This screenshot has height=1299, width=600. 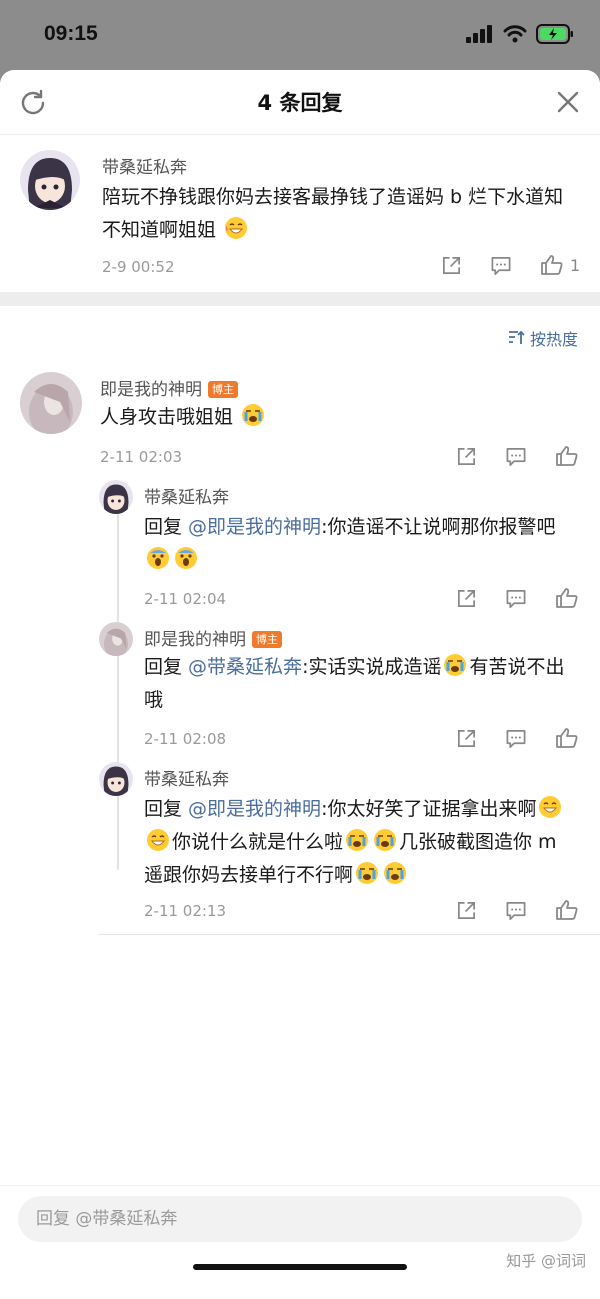 I want to click on reply-date: 2-11 02:03, so click(x=141, y=457).